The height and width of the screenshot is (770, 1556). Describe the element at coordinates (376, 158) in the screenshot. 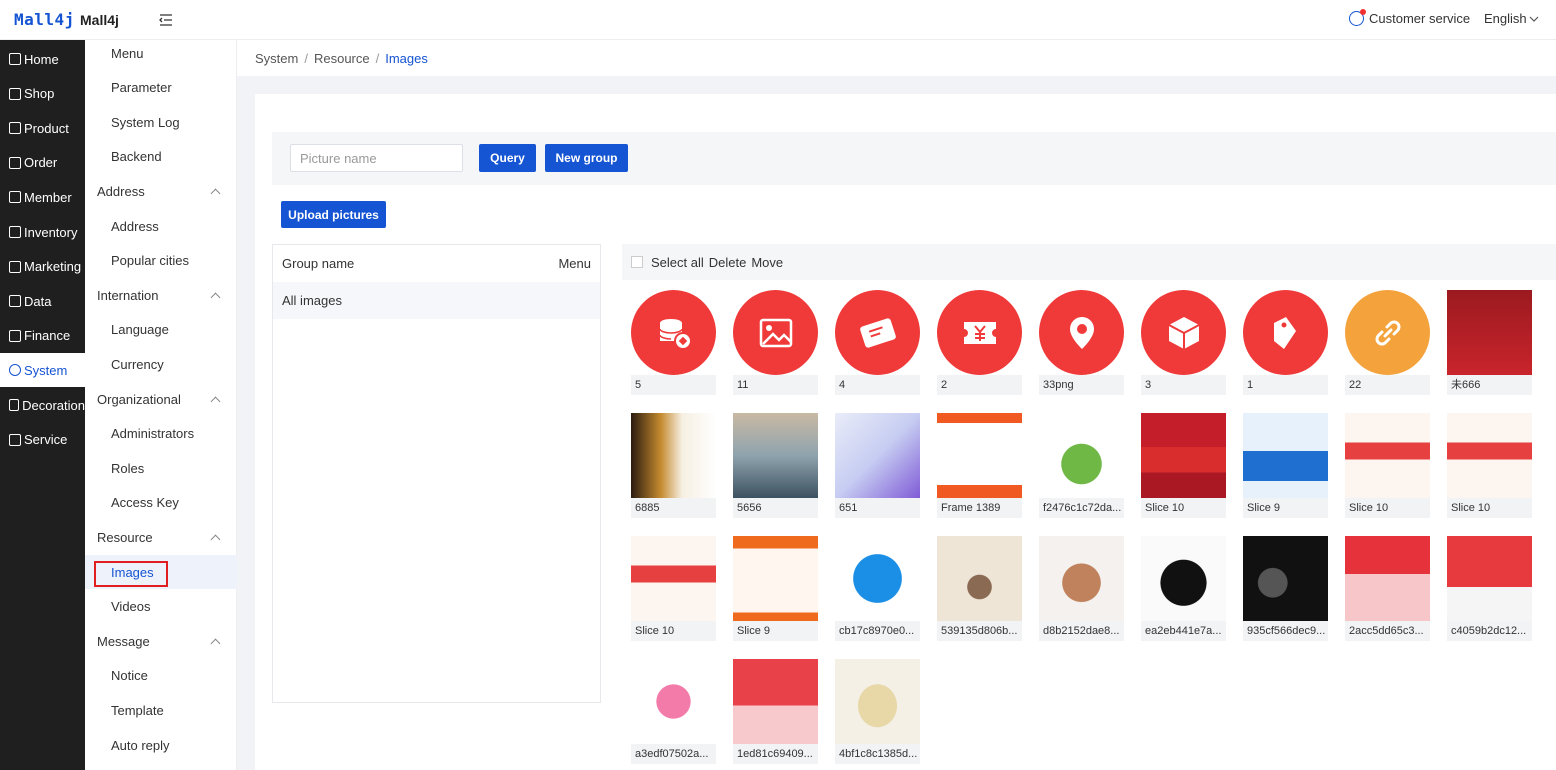

I see `picture-name-input` at that location.